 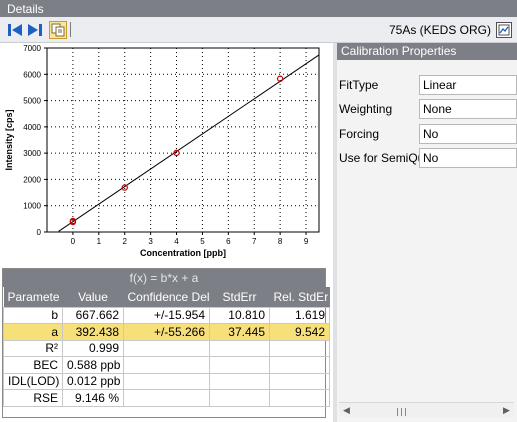 I want to click on table-row-selected: a 392.438 +/-55.266 37.445 9.542, so click(x=166, y=332).